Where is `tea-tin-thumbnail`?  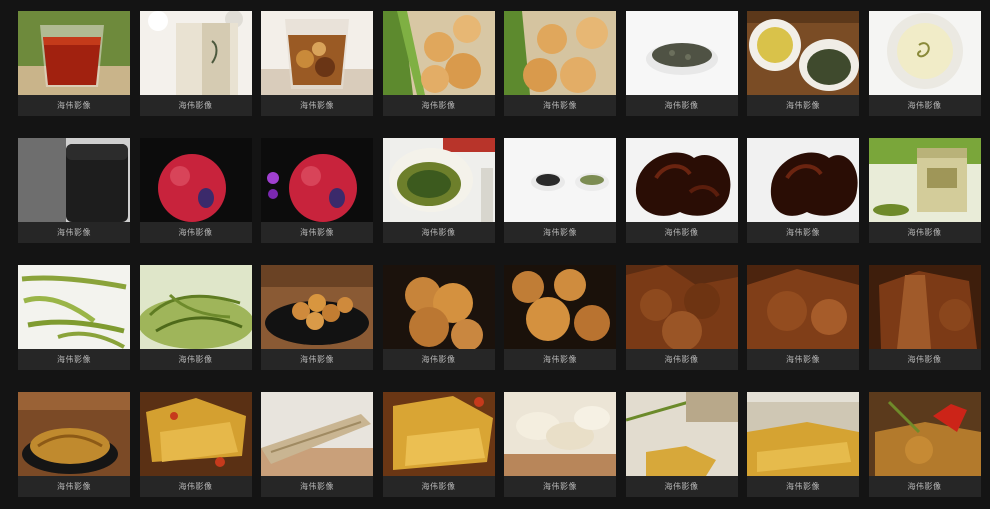
tea-tin-thumbnail is located at coordinates (924, 180).